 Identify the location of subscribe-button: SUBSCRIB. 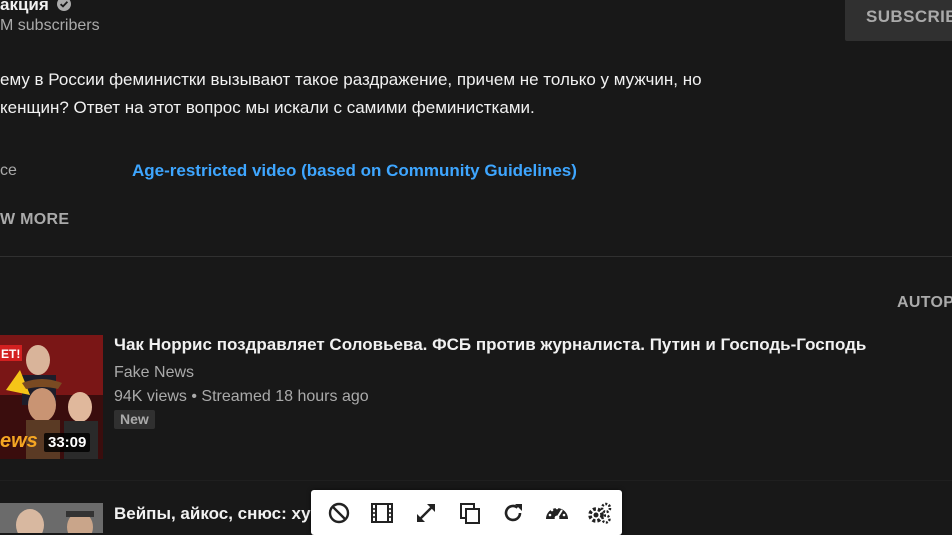
(898, 20).